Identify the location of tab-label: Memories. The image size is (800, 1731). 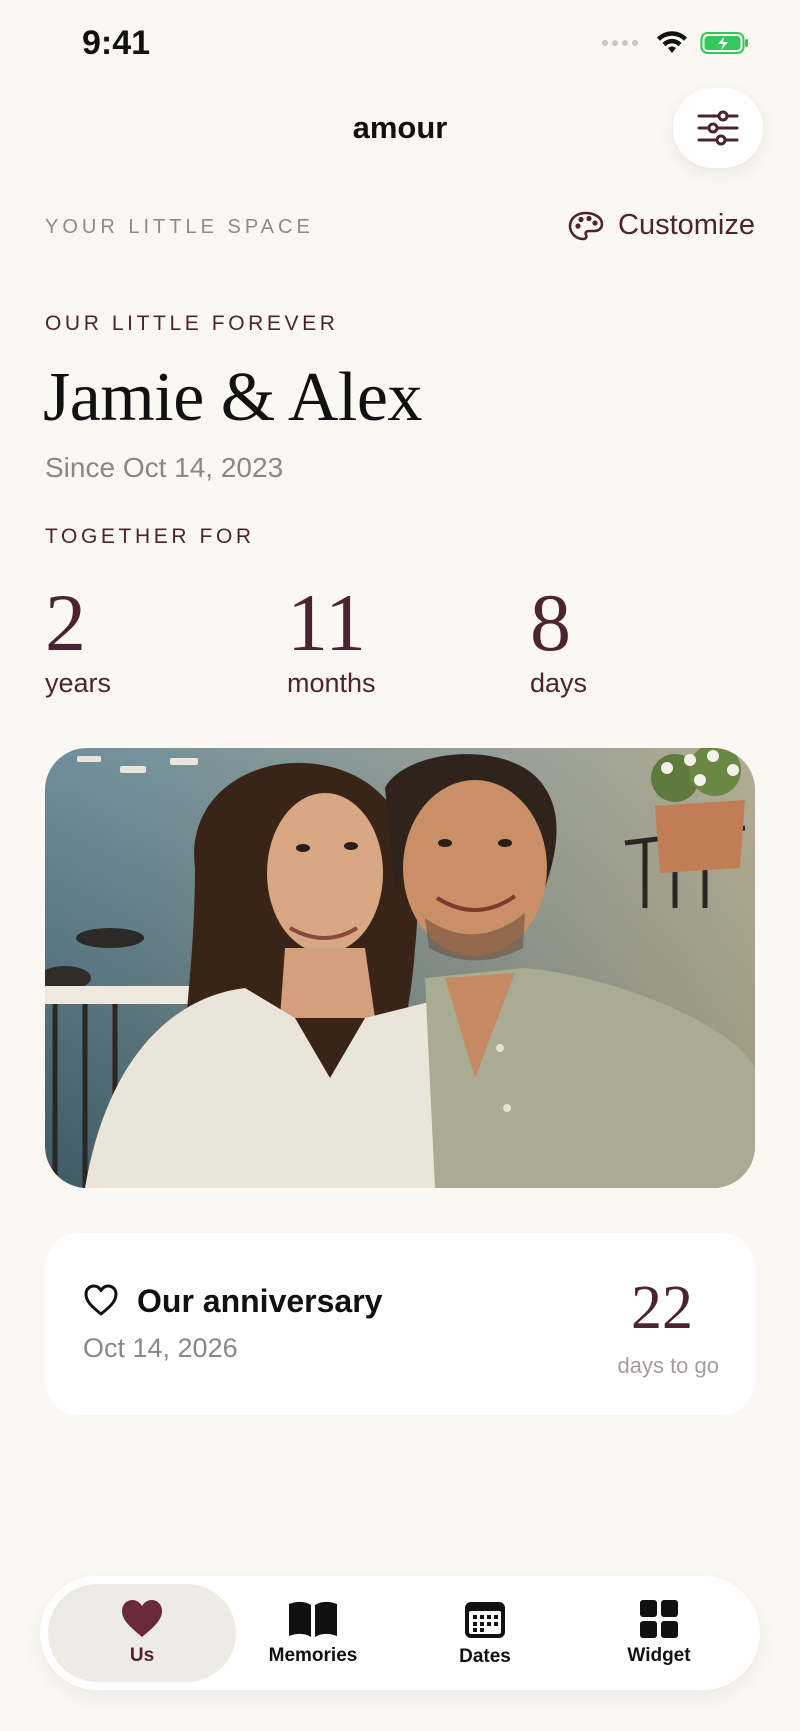
(313, 1655).